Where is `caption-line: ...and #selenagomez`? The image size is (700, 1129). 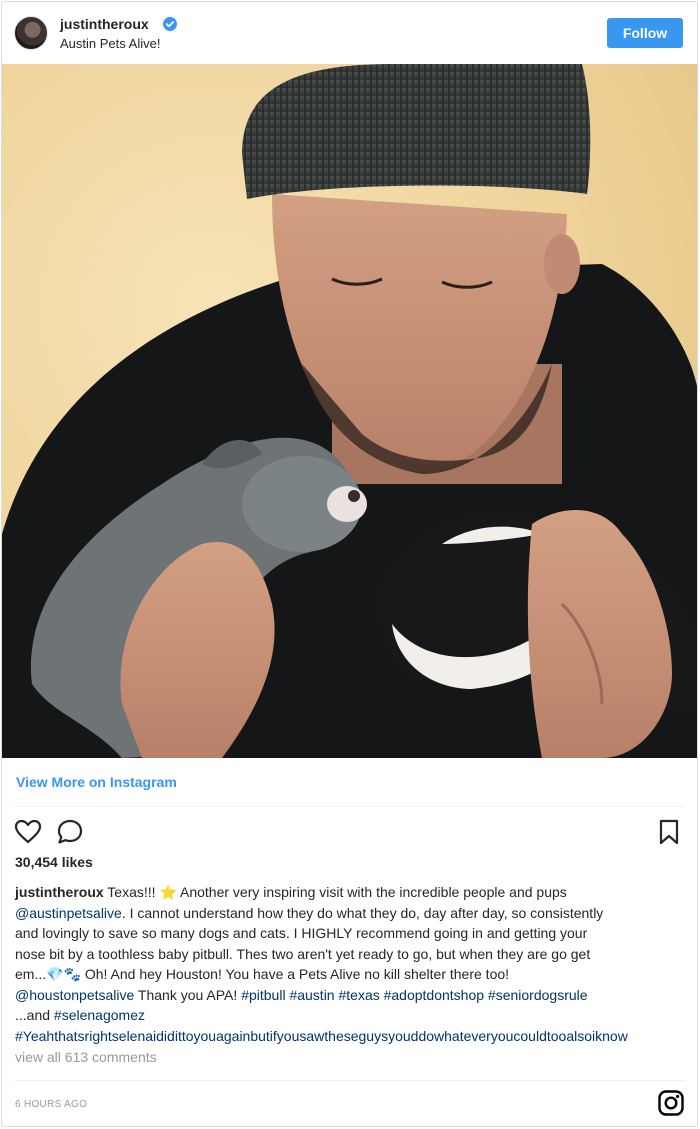 caption-line: ...and #selenagomez is located at coordinates (356, 1015).